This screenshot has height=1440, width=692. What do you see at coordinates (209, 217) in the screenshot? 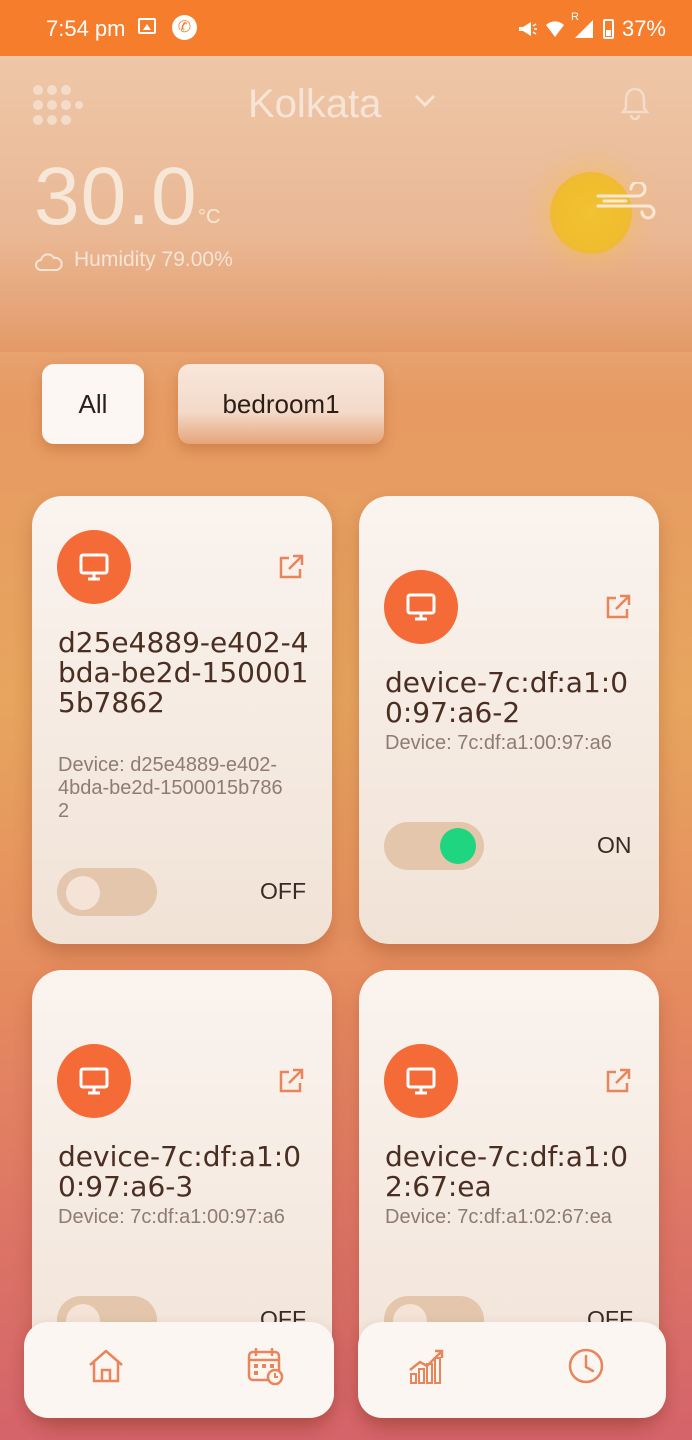
I see `temperature-unit: °C` at bounding box center [209, 217].